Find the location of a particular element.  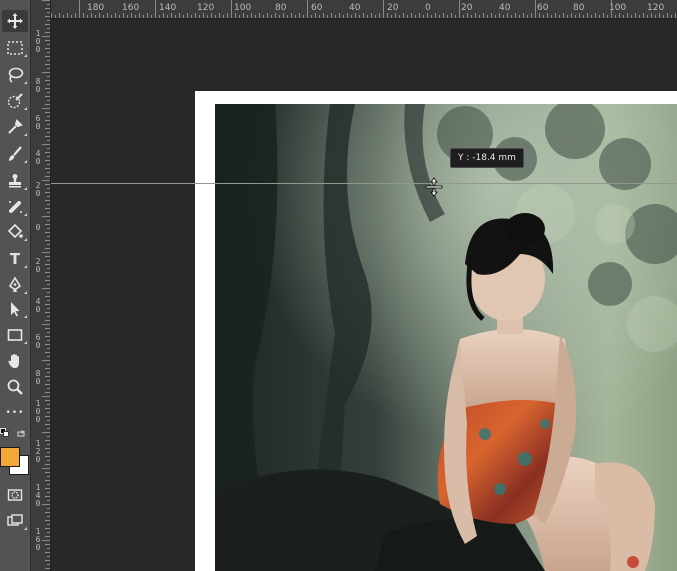

lasso-tool is located at coordinates (15, 75).